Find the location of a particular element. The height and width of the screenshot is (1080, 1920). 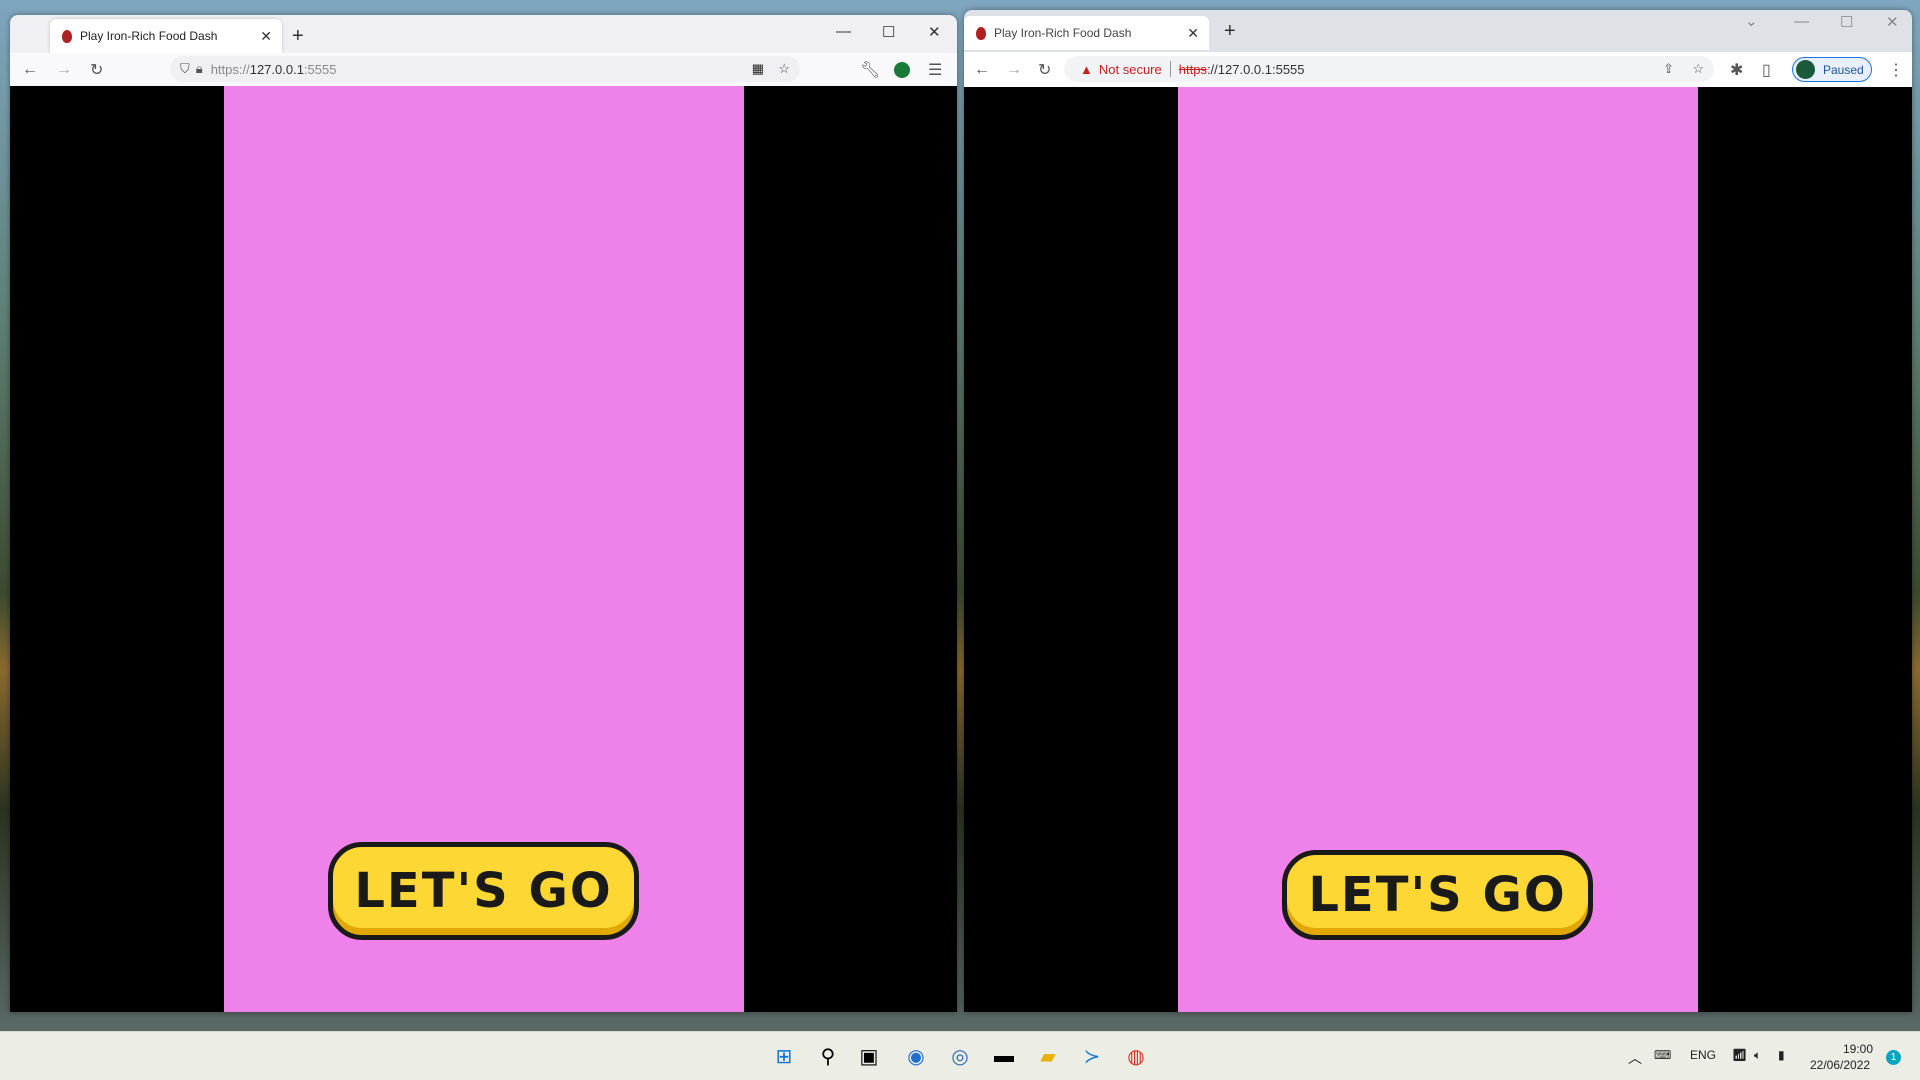

notification-badge: 1 is located at coordinates (1893, 1057).